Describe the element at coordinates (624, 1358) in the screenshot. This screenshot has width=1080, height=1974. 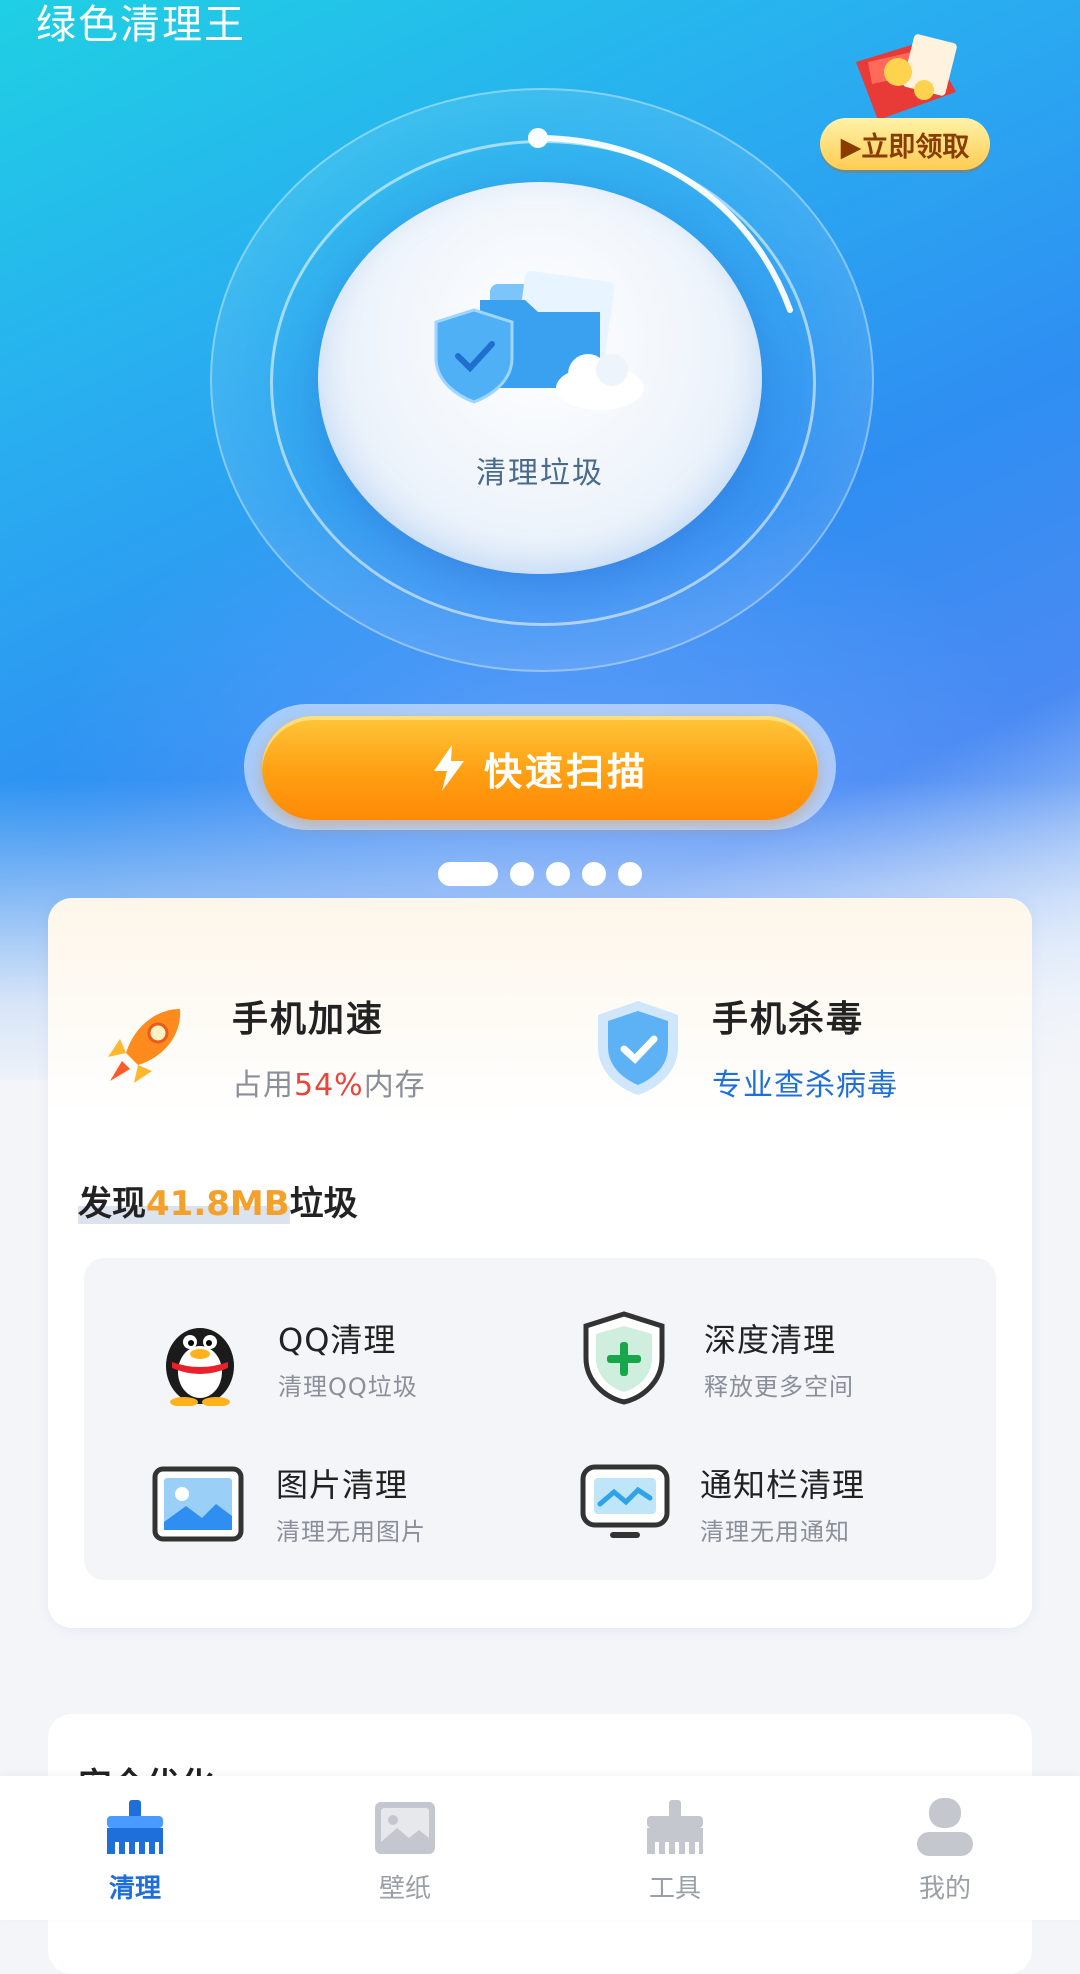
I see `shield-plus-icon` at that location.